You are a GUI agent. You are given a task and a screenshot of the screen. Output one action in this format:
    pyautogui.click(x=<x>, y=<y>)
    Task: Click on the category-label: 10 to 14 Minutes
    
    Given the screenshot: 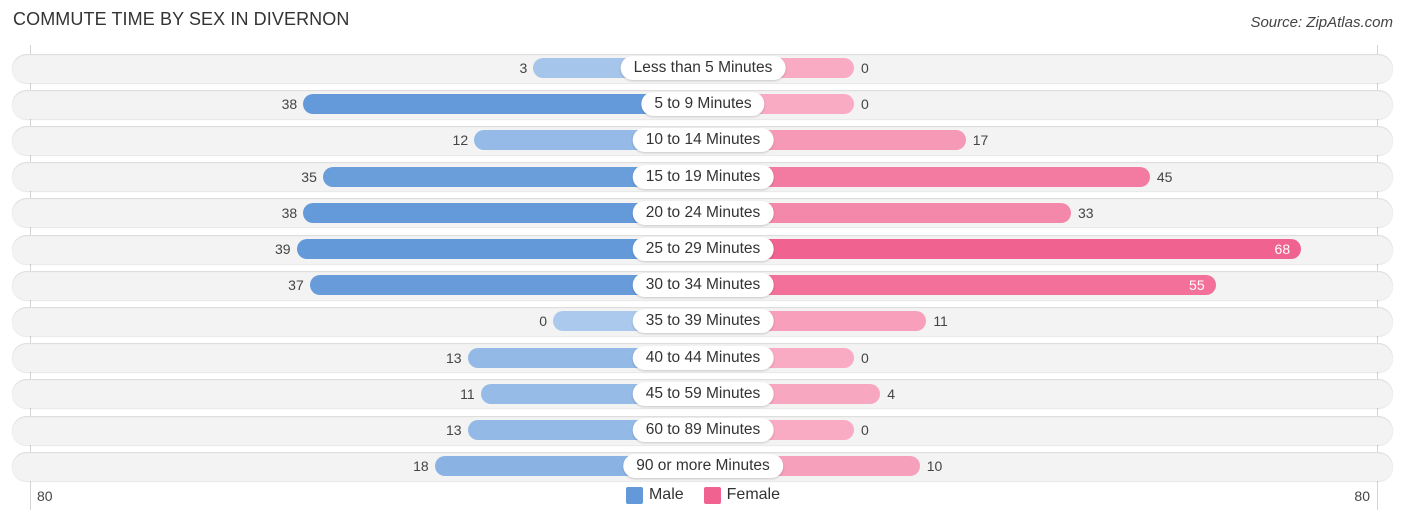 What is the action you would take?
    pyautogui.click(x=703, y=140)
    